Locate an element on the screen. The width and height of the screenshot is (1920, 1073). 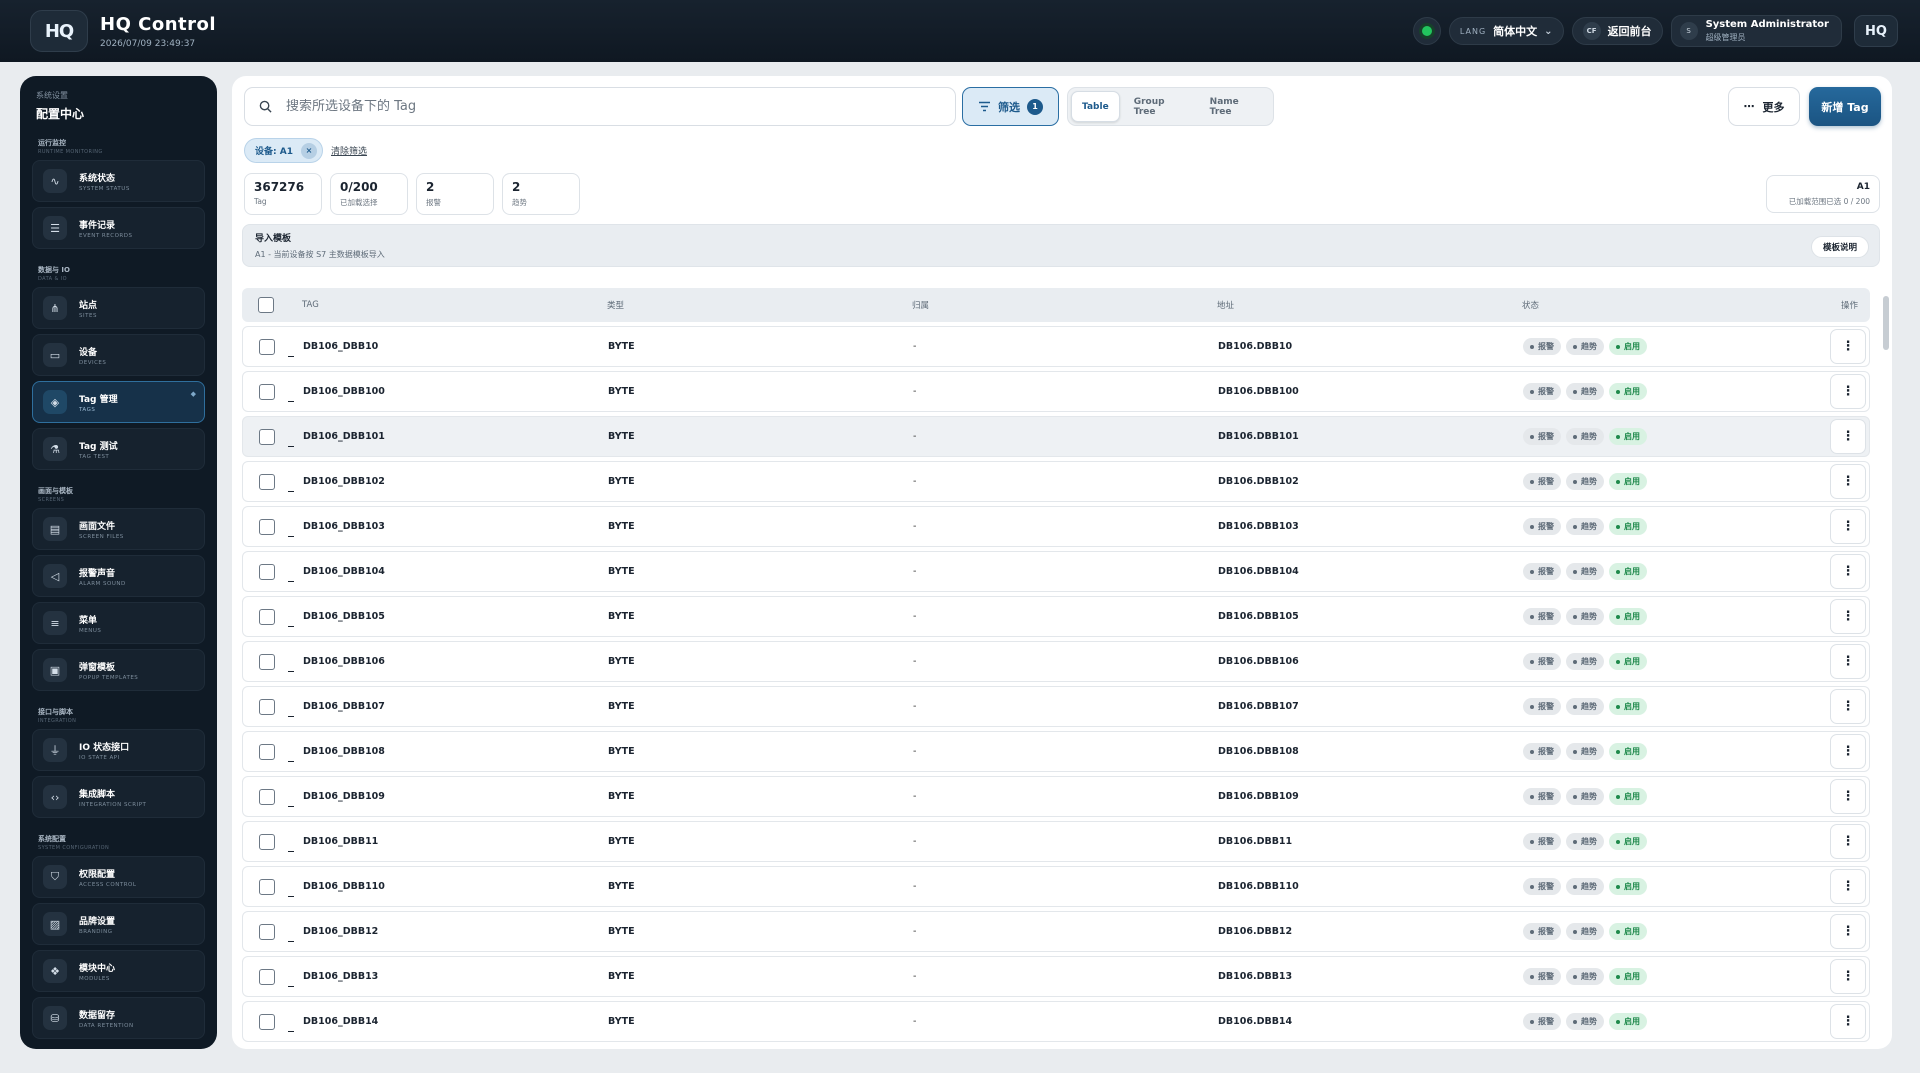
back-label: 返回前台 is located at coordinates (1629, 31).